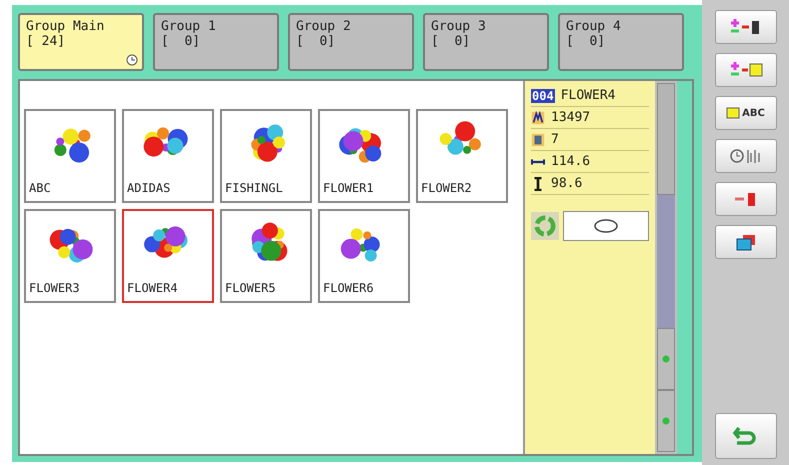 The width and height of the screenshot is (789, 465). What do you see at coordinates (349, 288) in the screenshot?
I see `design-name: FLOWER6` at bounding box center [349, 288].